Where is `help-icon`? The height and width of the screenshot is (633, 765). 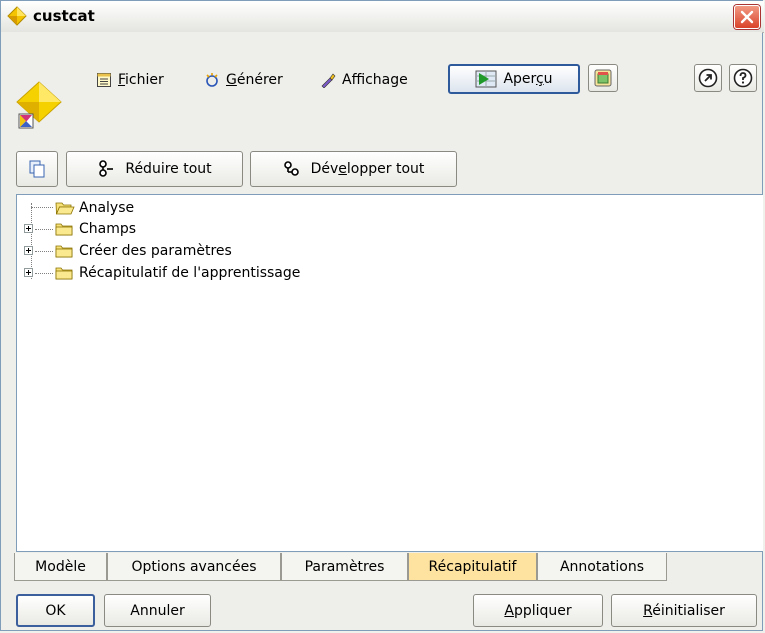 help-icon is located at coordinates (743, 78).